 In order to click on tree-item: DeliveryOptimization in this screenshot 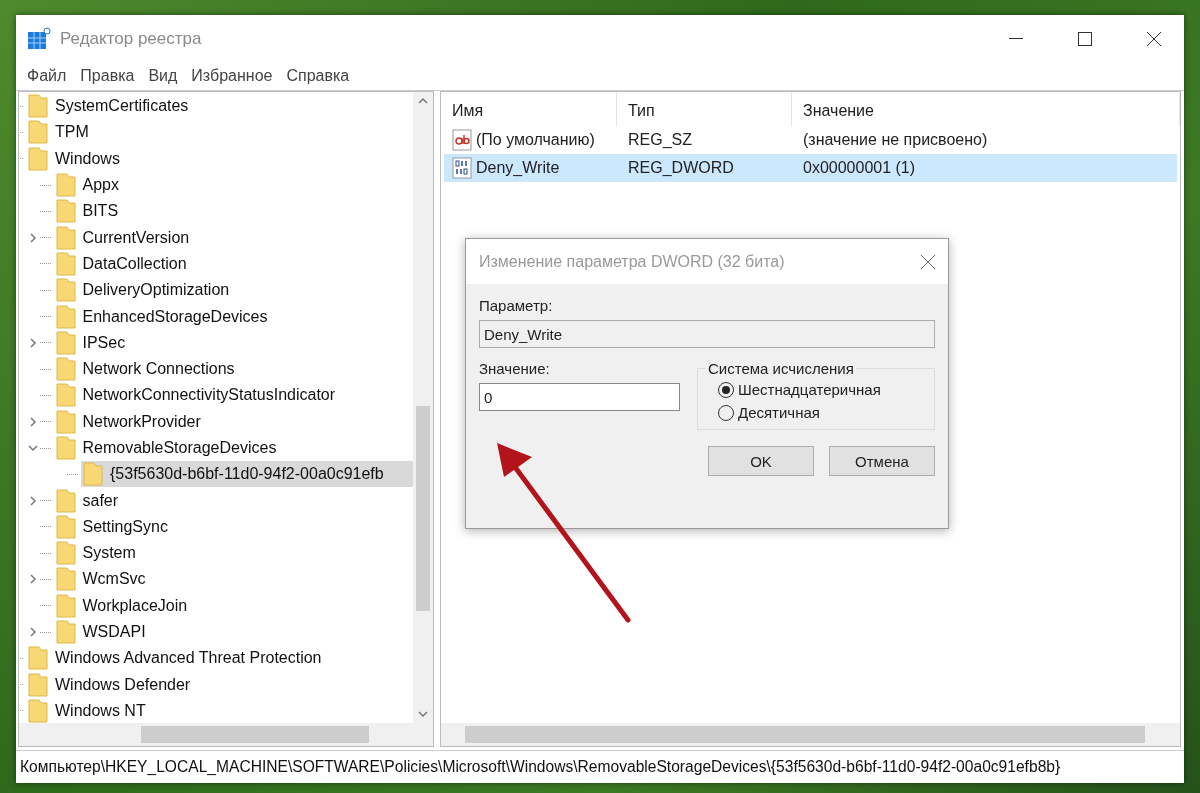, I will do `click(233, 290)`.